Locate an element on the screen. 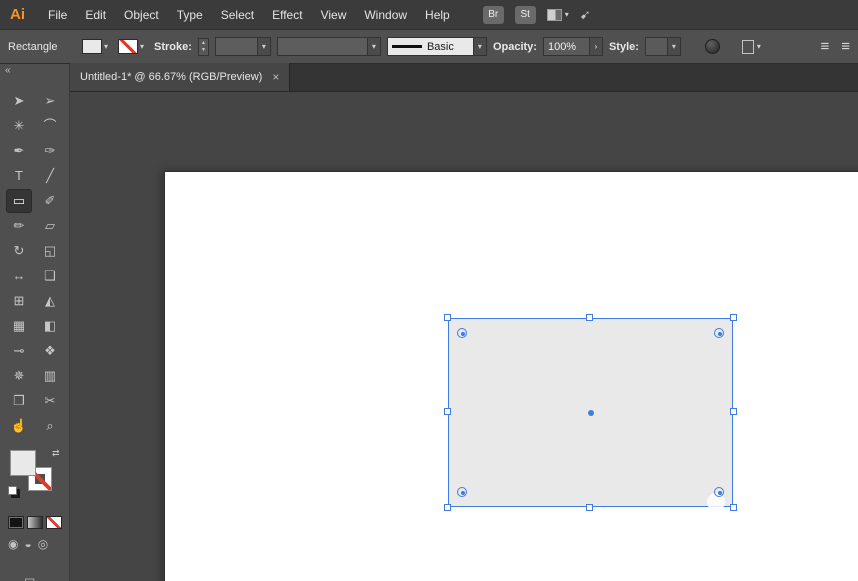 The width and height of the screenshot is (858, 581). gpu-performance-icon: ➹ is located at coordinates (585, 15).